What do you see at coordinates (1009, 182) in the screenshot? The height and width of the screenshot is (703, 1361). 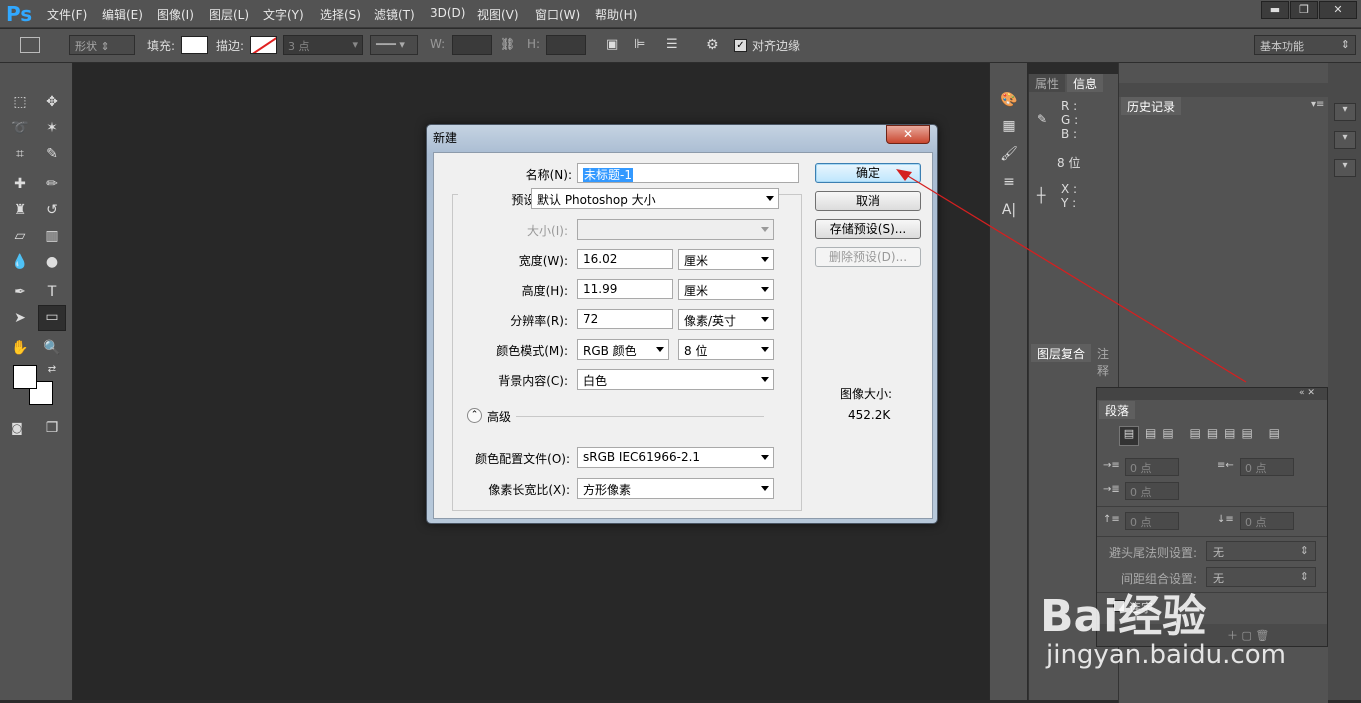 I see `adjustments-icon: ≡` at bounding box center [1009, 182].